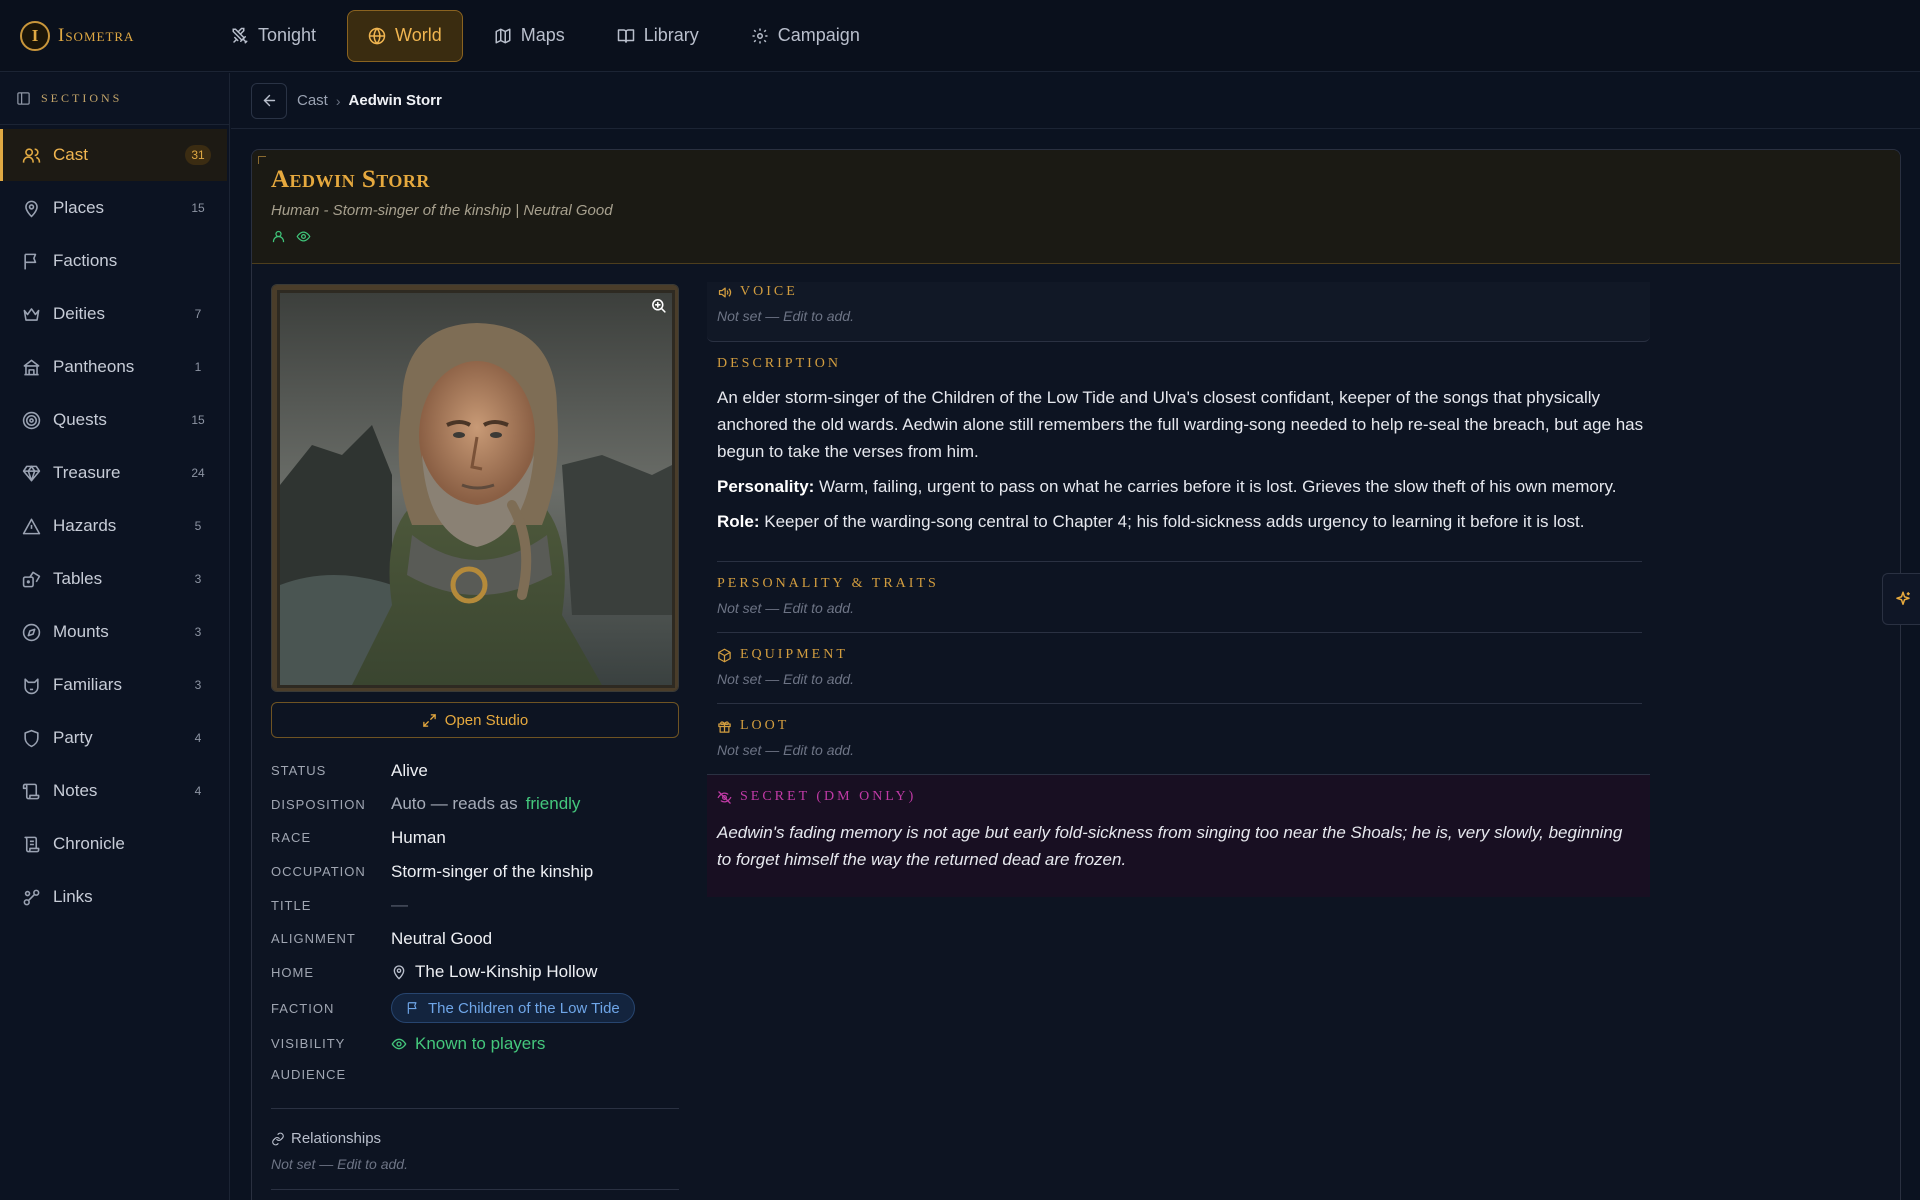  What do you see at coordinates (399, 972) in the screenshot?
I see `map-pin-icon` at bounding box center [399, 972].